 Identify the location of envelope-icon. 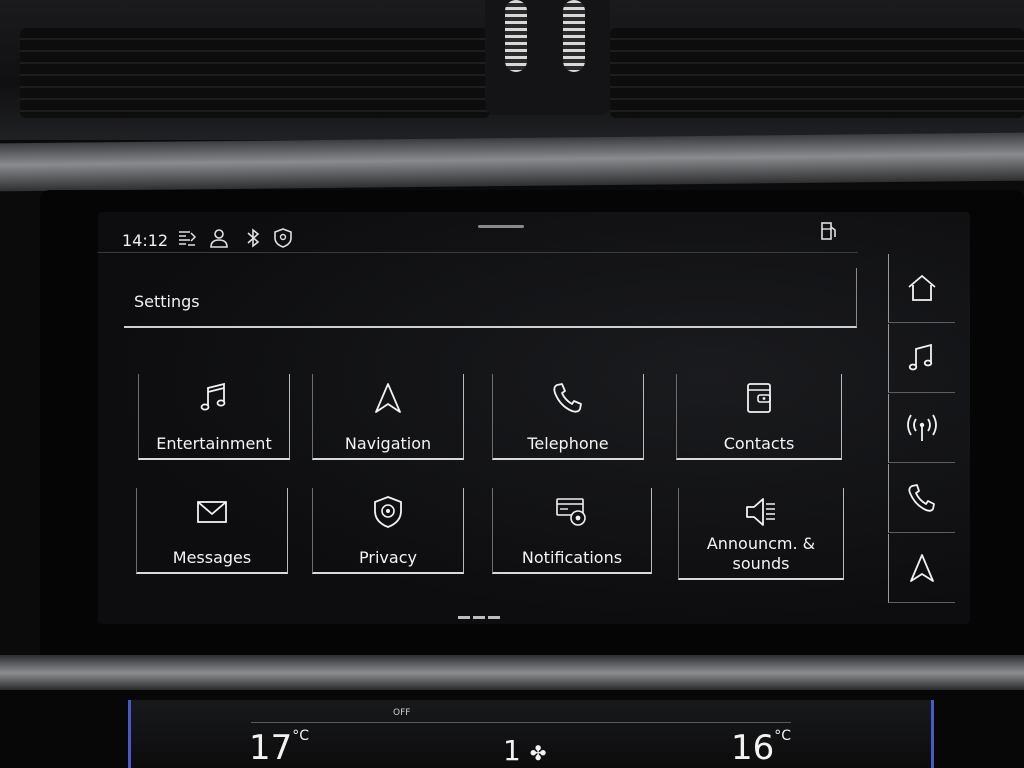
(212, 512).